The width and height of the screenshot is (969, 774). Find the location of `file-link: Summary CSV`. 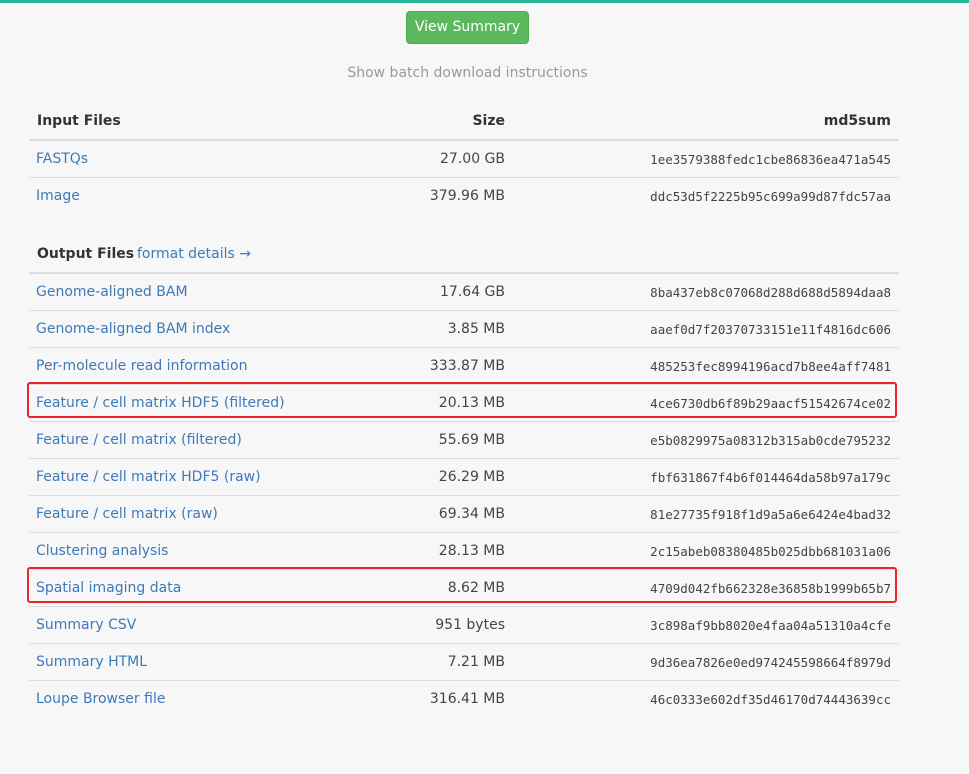

file-link: Summary CSV is located at coordinates (86, 625).